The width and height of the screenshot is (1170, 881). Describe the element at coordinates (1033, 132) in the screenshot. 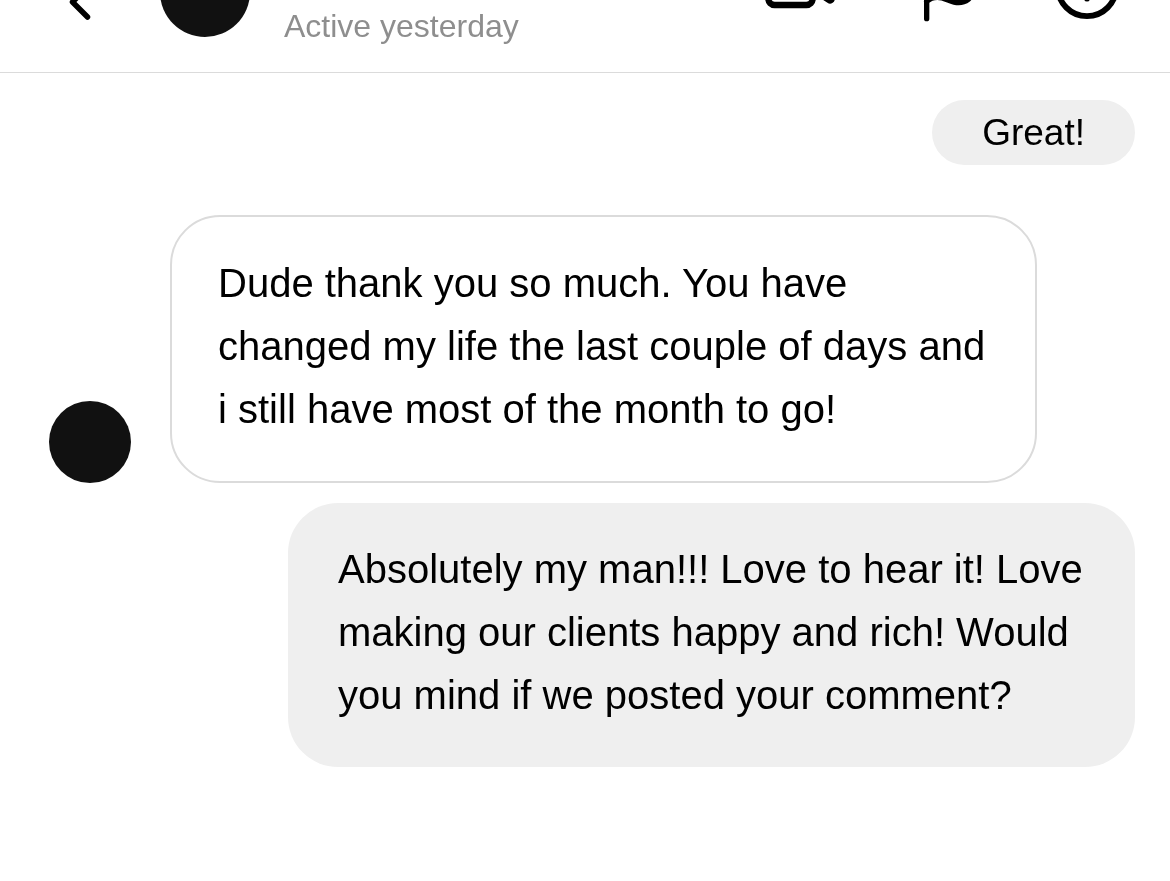

I see `sent-message-bubble: Great!` at that location.